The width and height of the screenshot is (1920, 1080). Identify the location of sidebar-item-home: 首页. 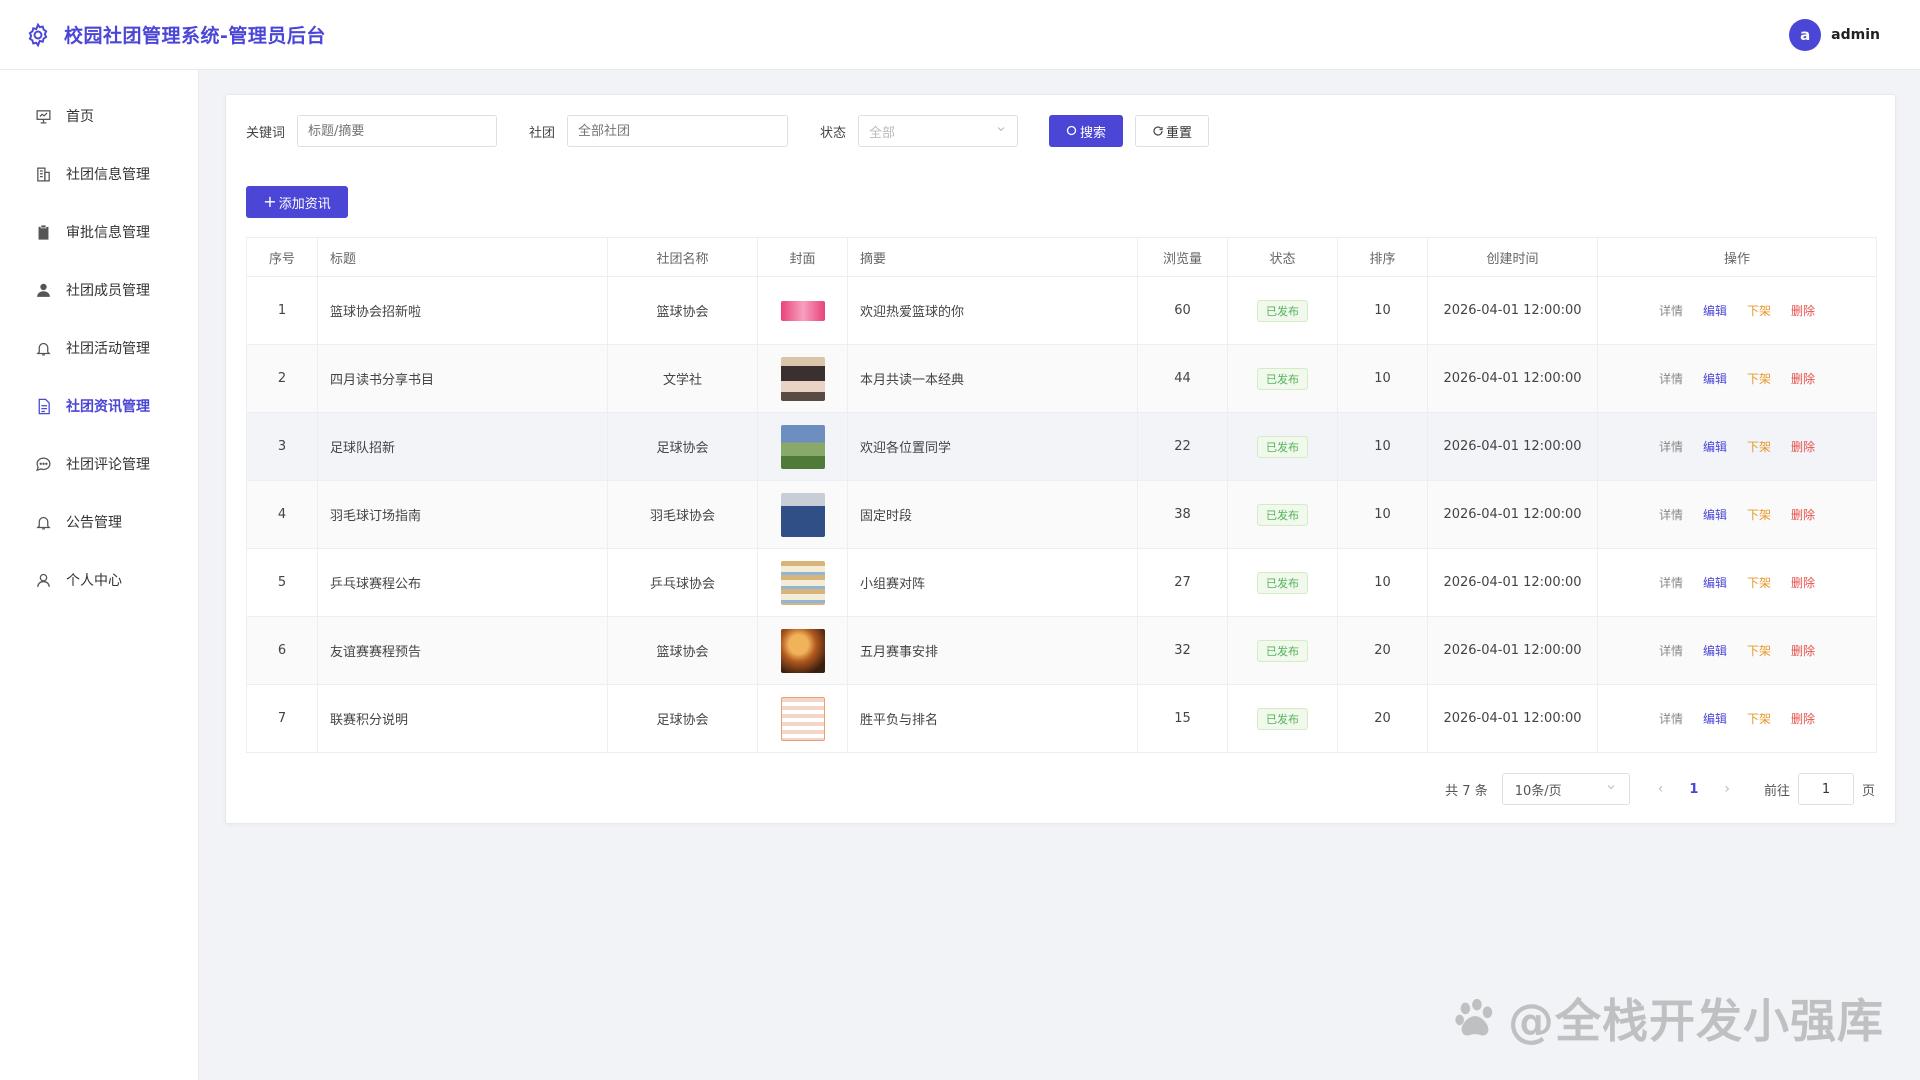
(99, 116).